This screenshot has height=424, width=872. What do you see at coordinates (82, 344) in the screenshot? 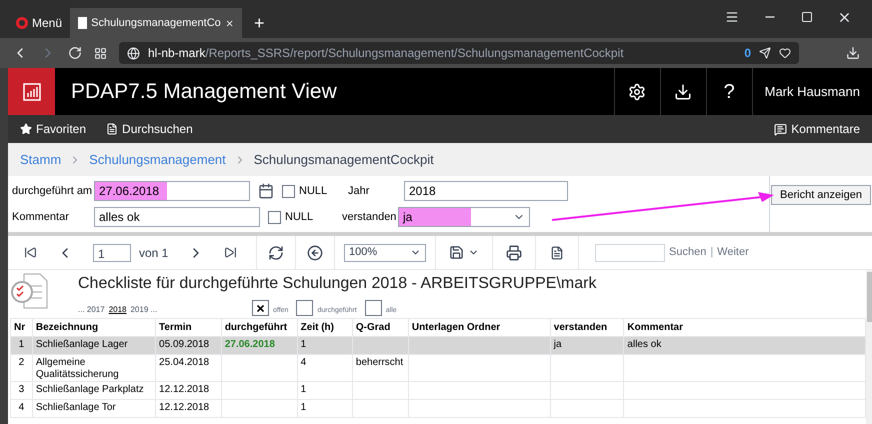
I see `table-cell: Schließanlage Lager` at bounding box center [82, 344].